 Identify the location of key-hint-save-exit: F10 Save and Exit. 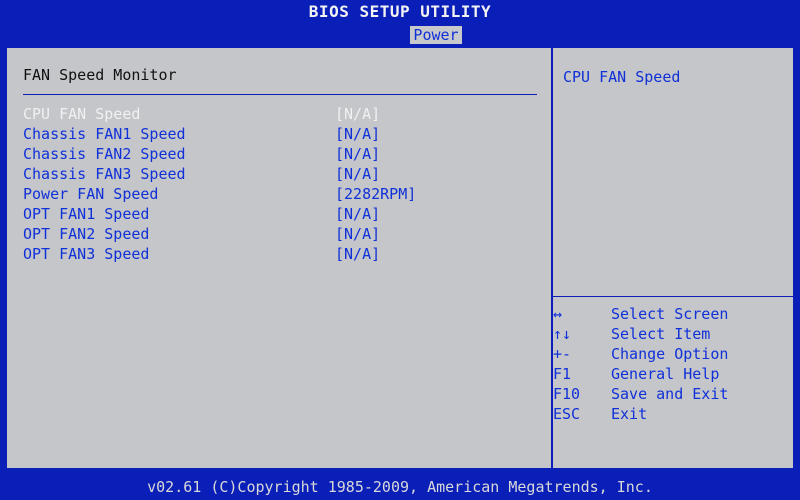
(673, 394).